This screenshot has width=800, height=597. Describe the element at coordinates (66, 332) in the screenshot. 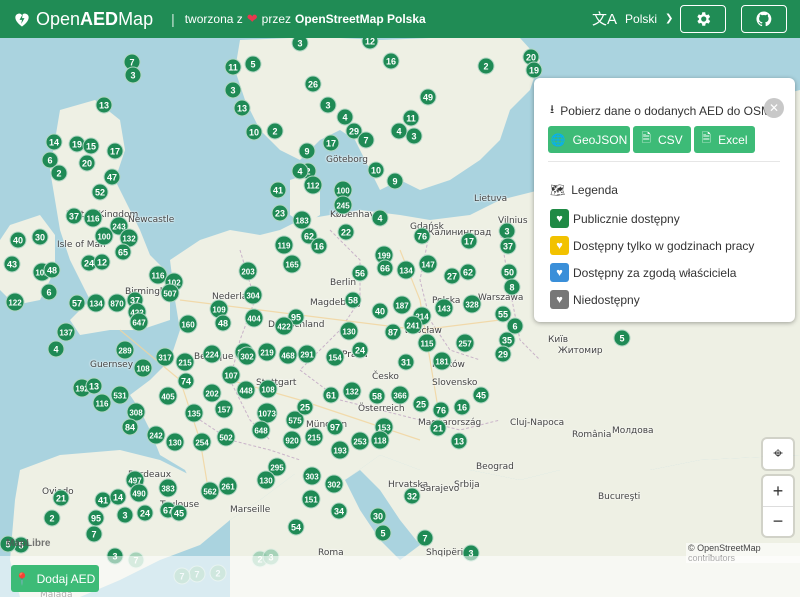

I see `aed-cluster-marker: 137` at that location.